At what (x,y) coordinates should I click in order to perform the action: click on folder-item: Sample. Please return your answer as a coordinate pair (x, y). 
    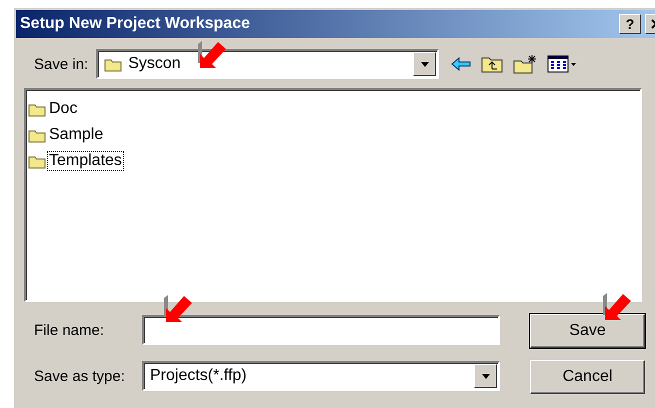
    Looking at the image, I should click on (333, 135).